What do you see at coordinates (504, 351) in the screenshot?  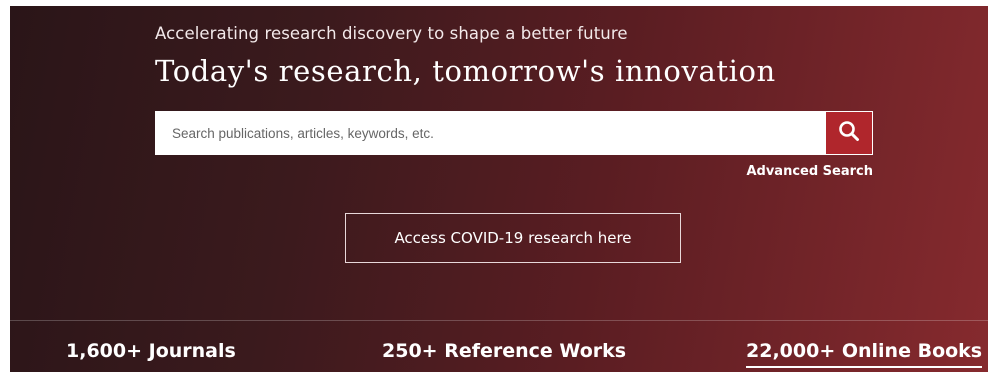 I see `stat-reference-works-link: 250+ Reference Works` at bounding box center [504, 351].